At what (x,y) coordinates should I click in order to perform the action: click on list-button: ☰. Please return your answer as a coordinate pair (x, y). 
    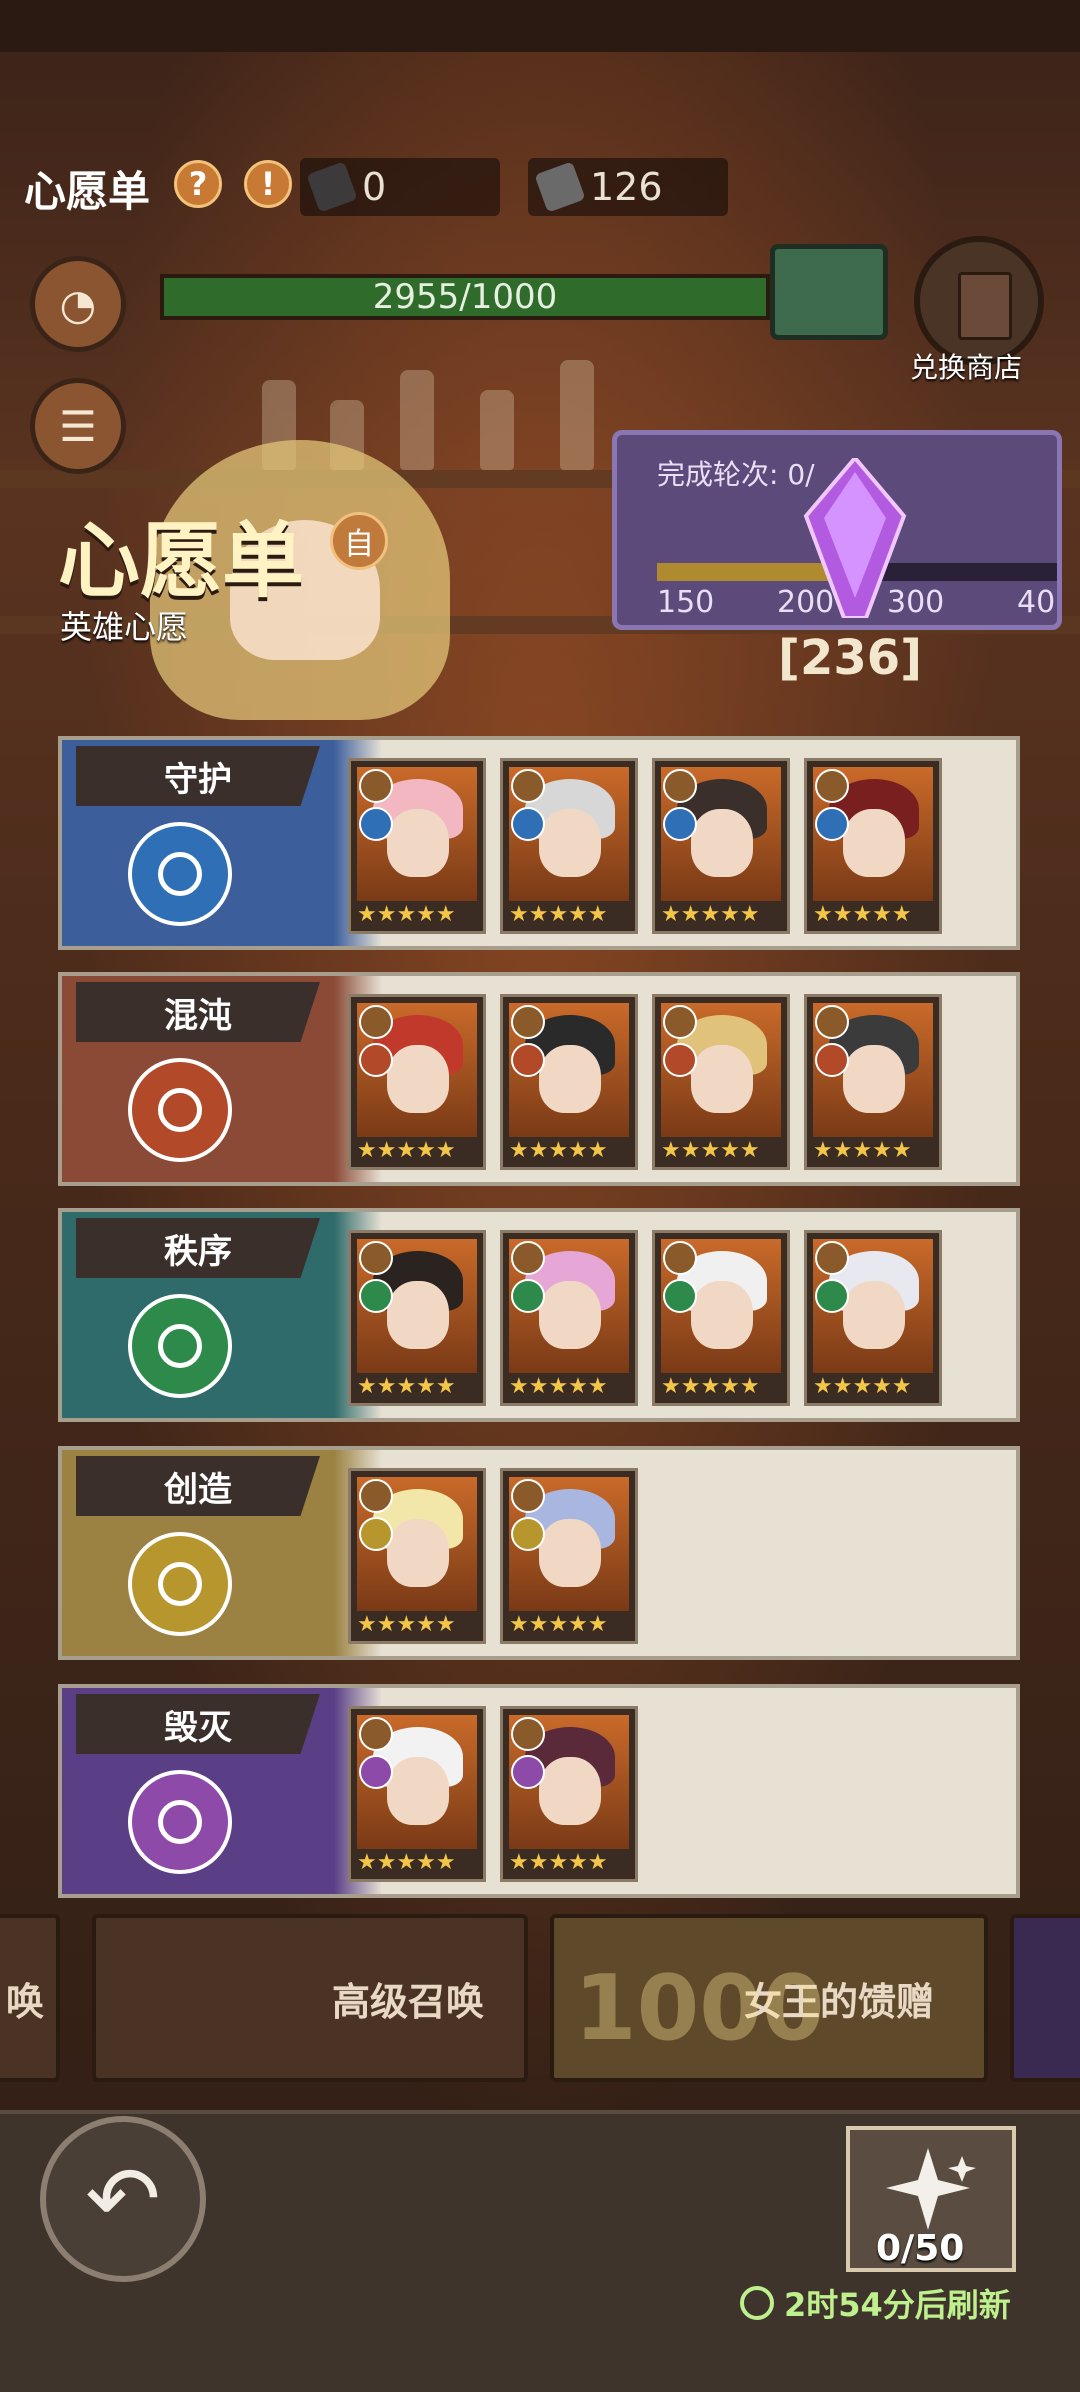
    Looking at the image, I should click on (78, 426).